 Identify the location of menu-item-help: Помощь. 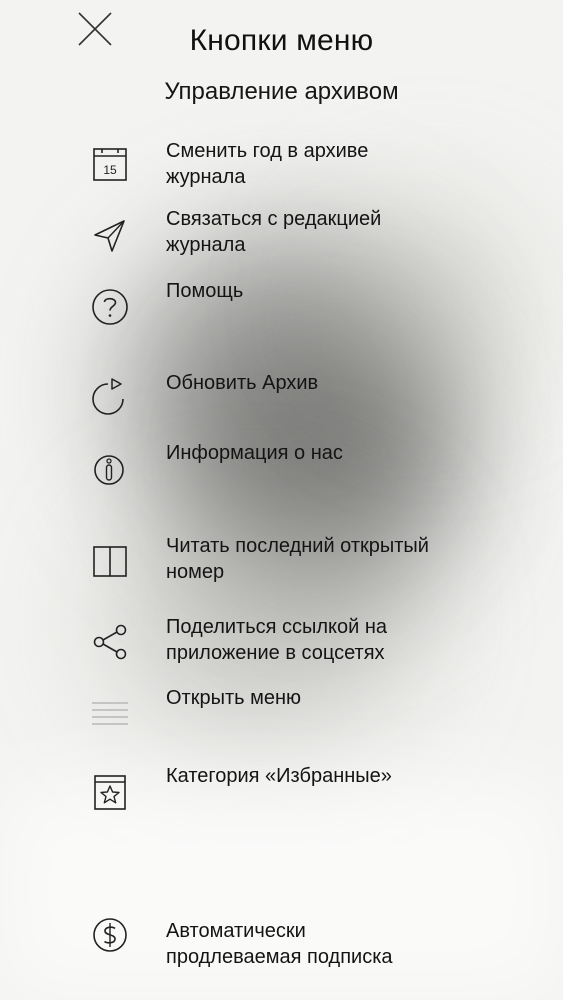
(295, 304).